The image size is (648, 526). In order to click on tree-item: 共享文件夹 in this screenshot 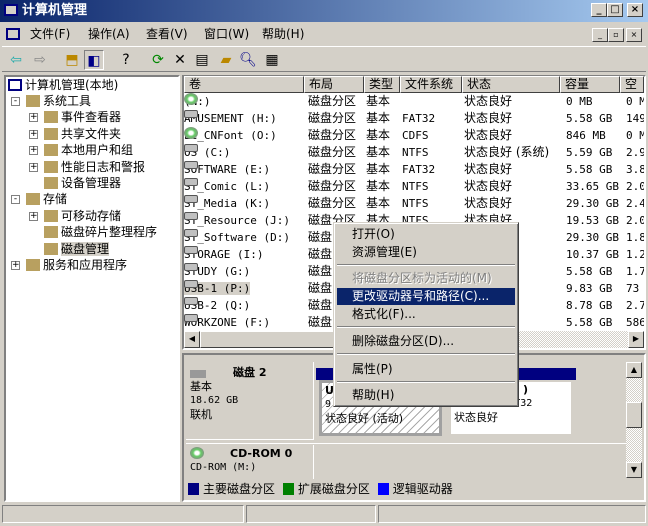, I will do `click(82, 134)`.